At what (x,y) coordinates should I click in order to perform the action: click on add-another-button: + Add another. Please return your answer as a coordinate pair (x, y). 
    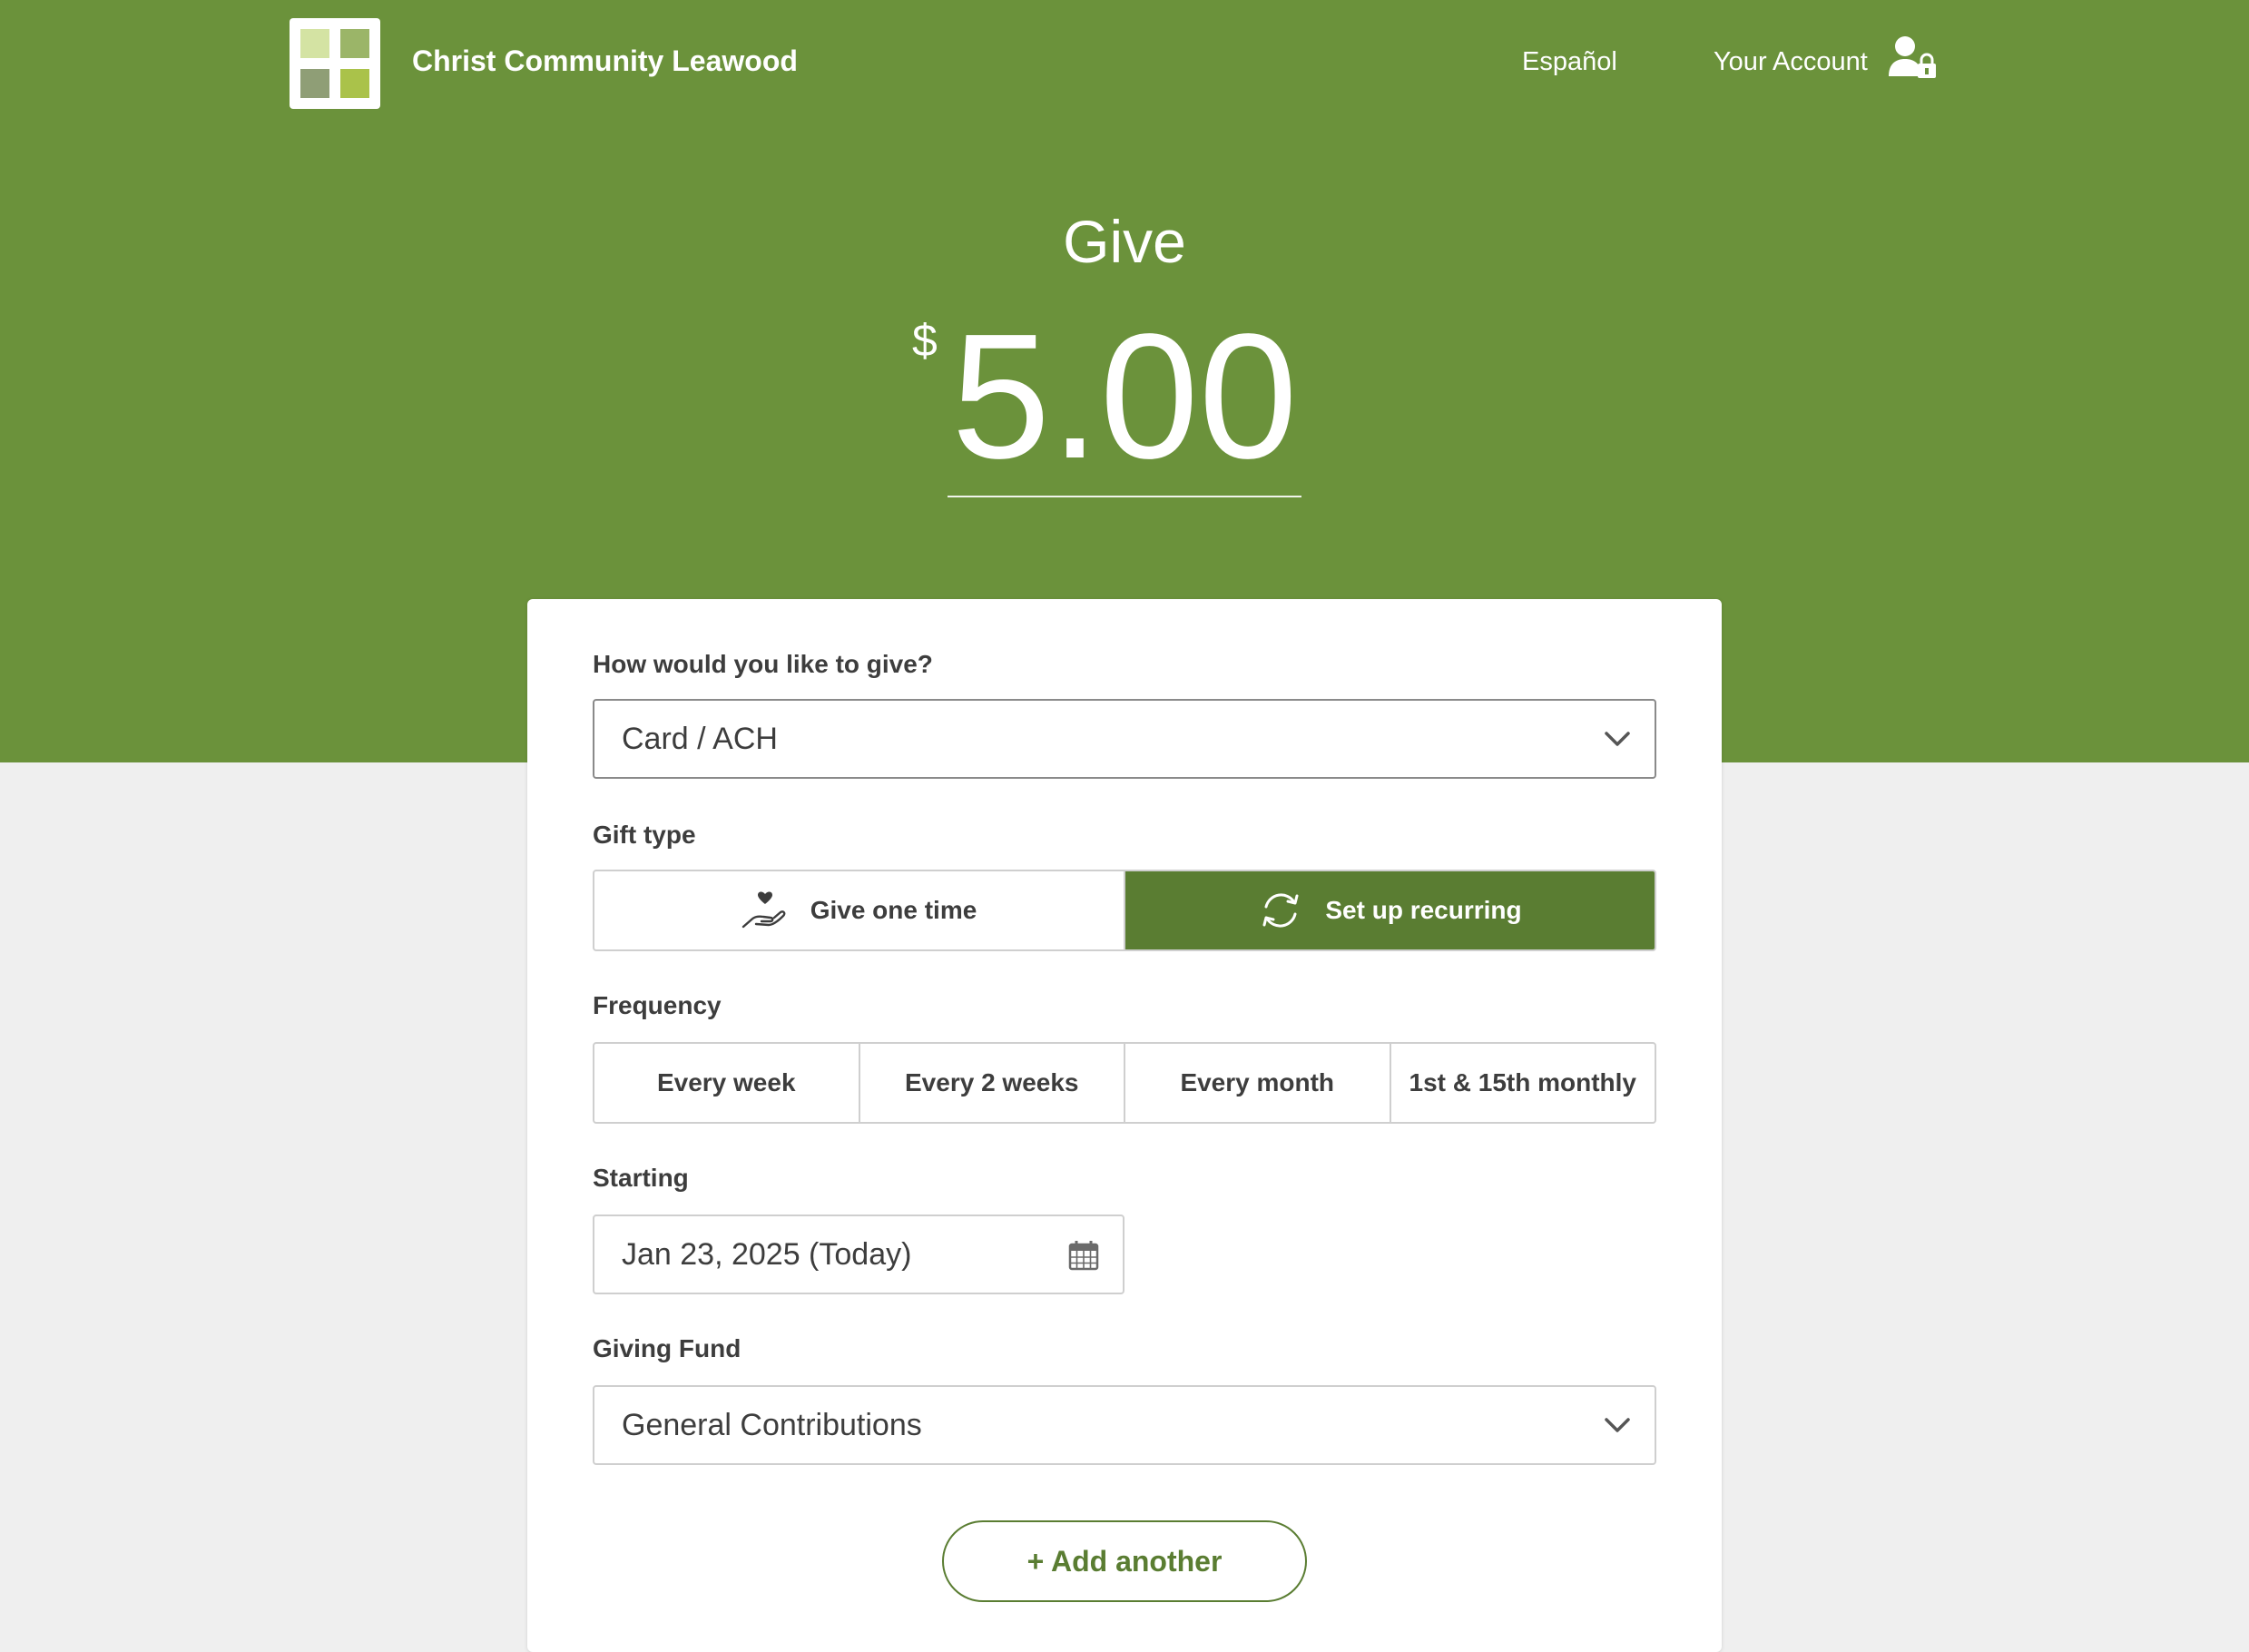
    Looking at the image, I should click on (1124, 1561).